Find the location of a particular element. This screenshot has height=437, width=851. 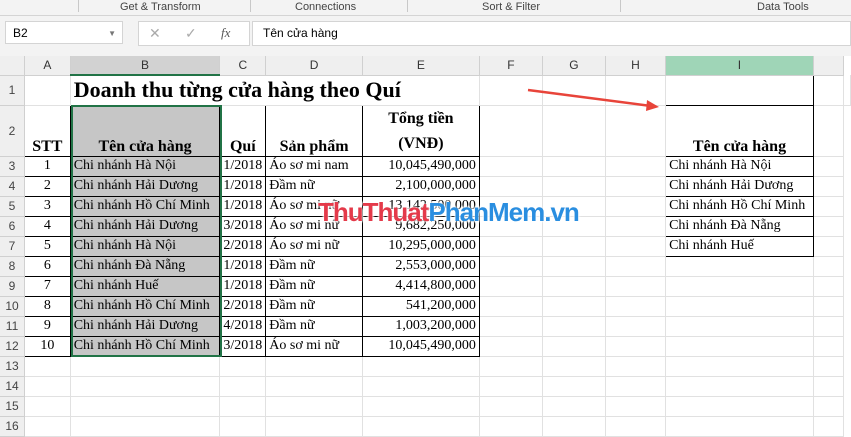

unique-store-cell: Chi nhánh Hà Nội is located at coordinates (739, 166).